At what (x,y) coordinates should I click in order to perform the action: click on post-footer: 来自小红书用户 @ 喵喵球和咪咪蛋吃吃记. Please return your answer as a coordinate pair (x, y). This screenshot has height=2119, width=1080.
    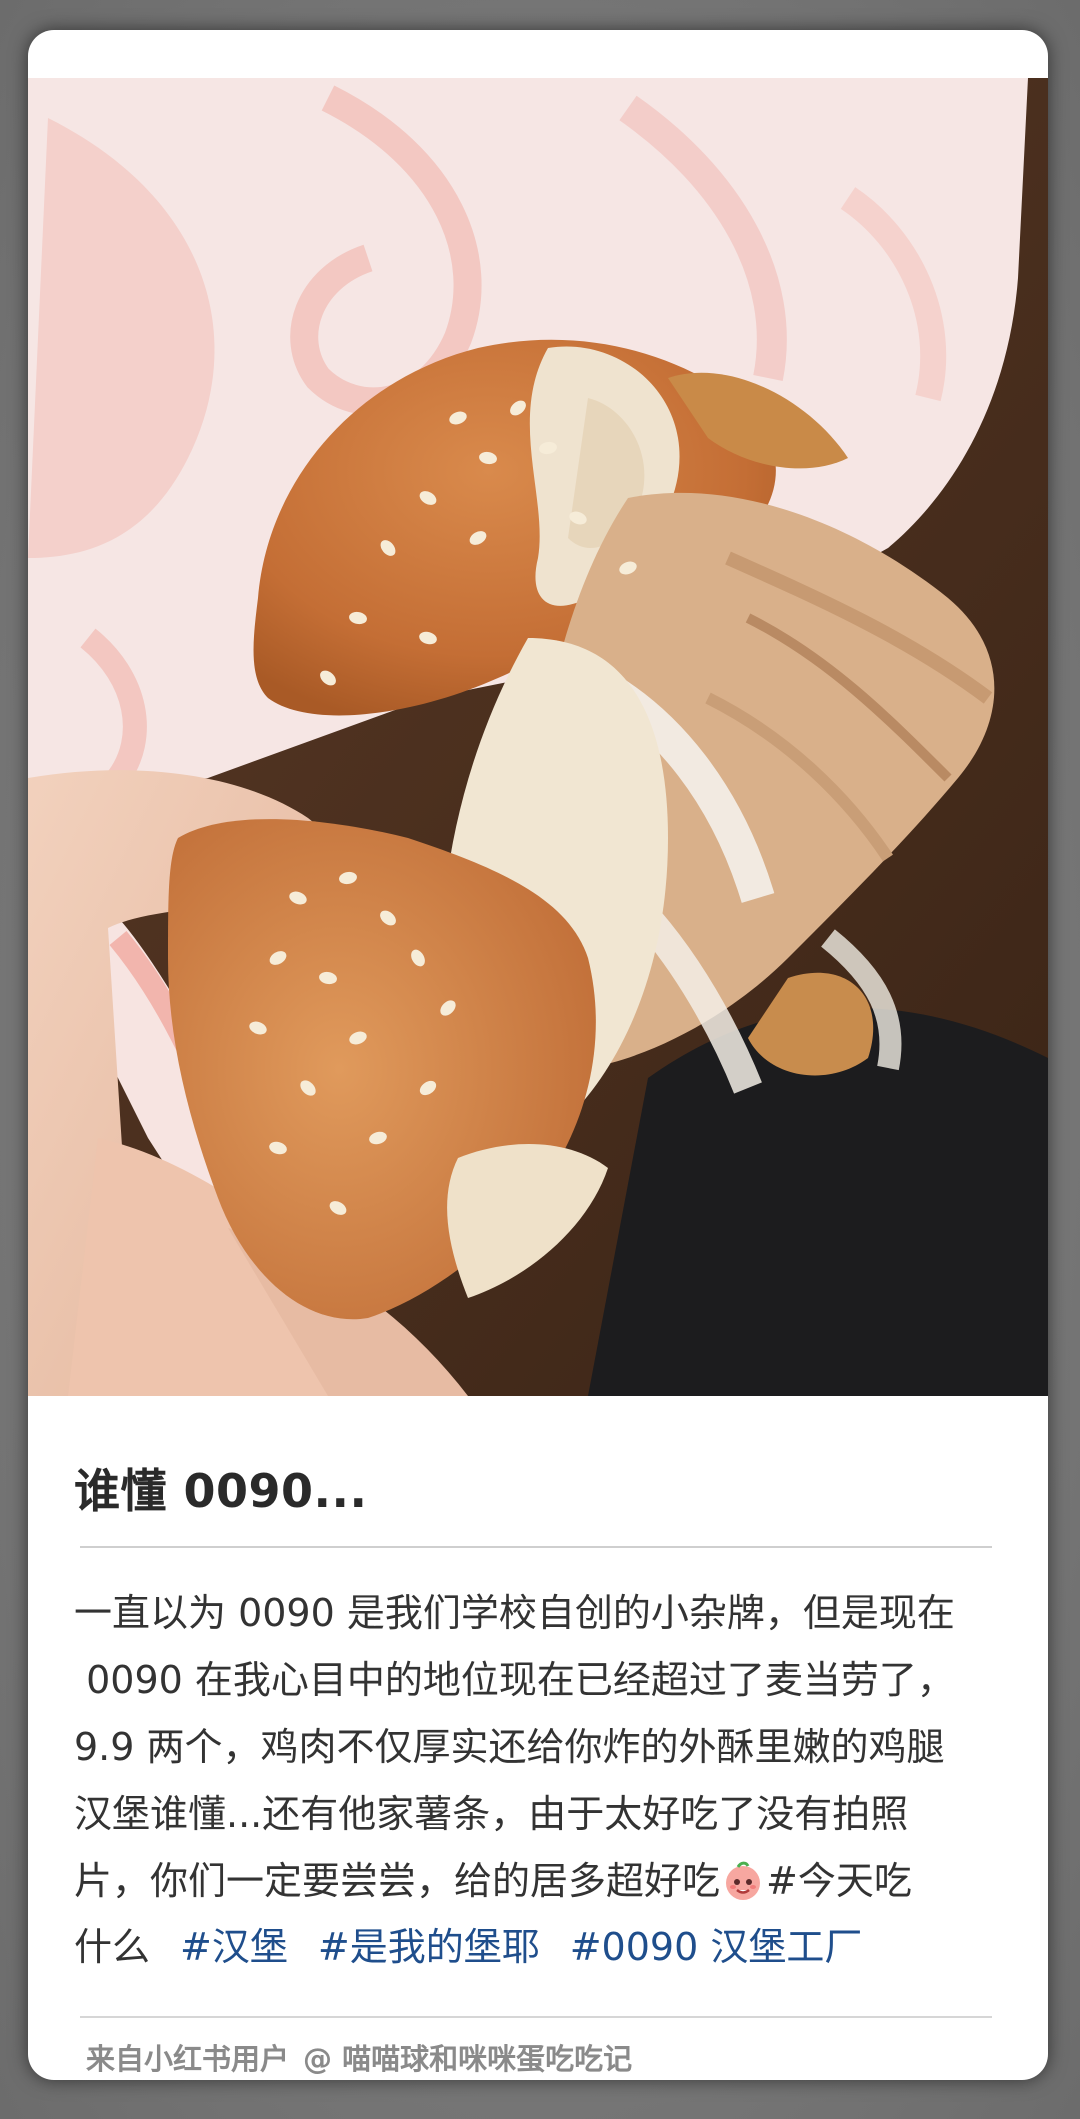
    Looking at the image, I should click on (359, 2057).